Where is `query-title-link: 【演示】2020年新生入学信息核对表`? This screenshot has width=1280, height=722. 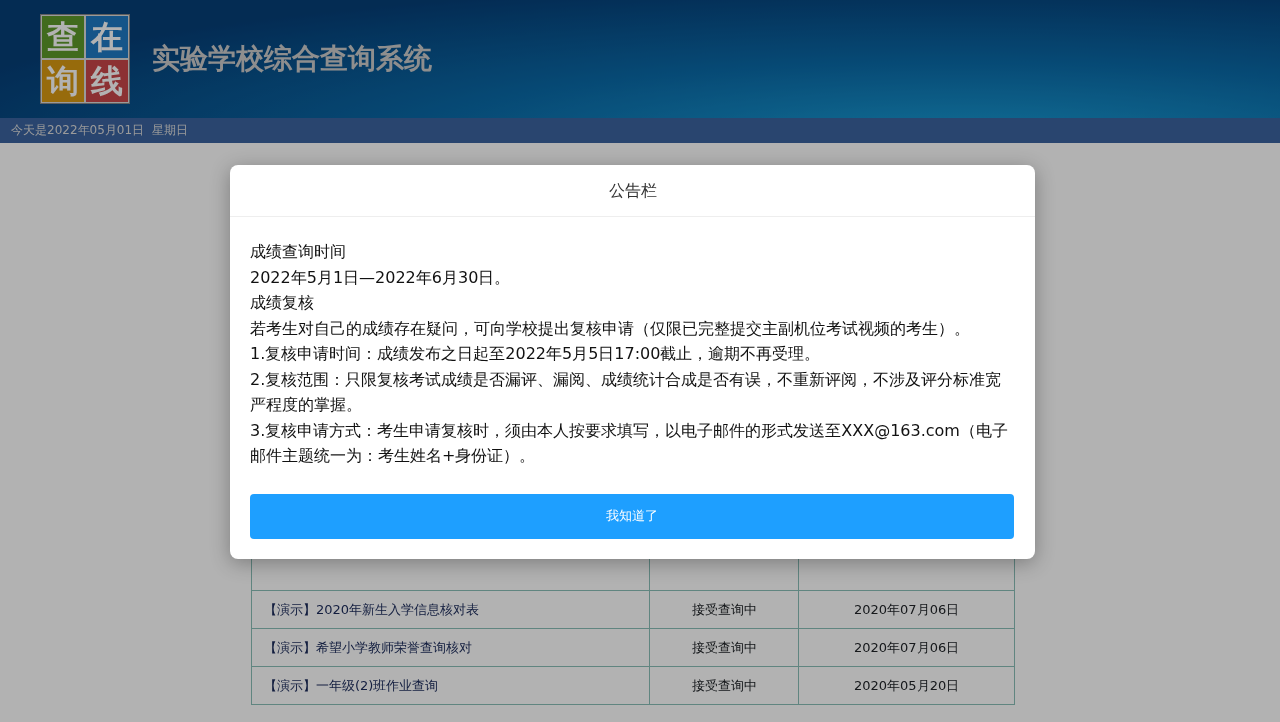 query-title-link: 【演示】2020年新生入学信息核对表 is located at coordinates (450, 609).